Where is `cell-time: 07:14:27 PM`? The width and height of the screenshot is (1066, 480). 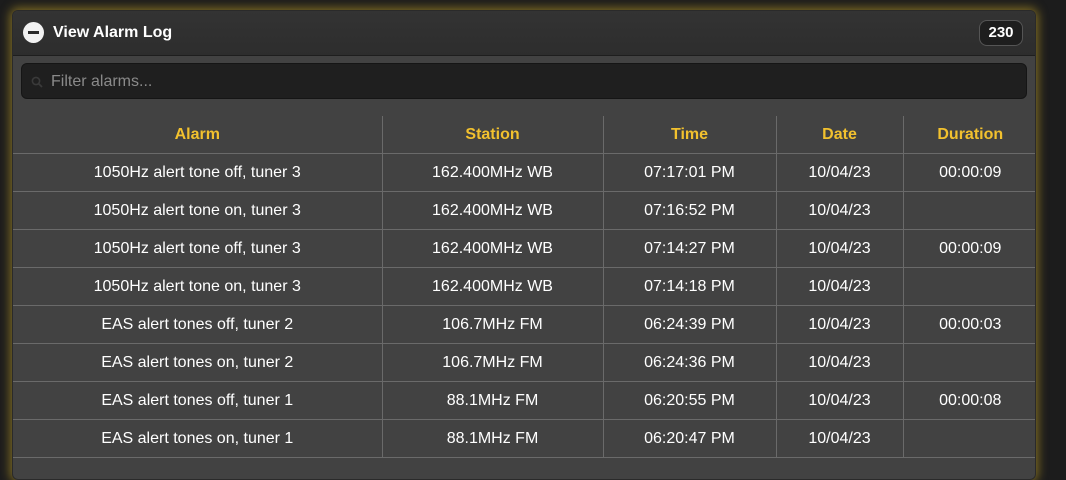
cell-time: 07:14:27 PM is located at coordinates (690, 248).